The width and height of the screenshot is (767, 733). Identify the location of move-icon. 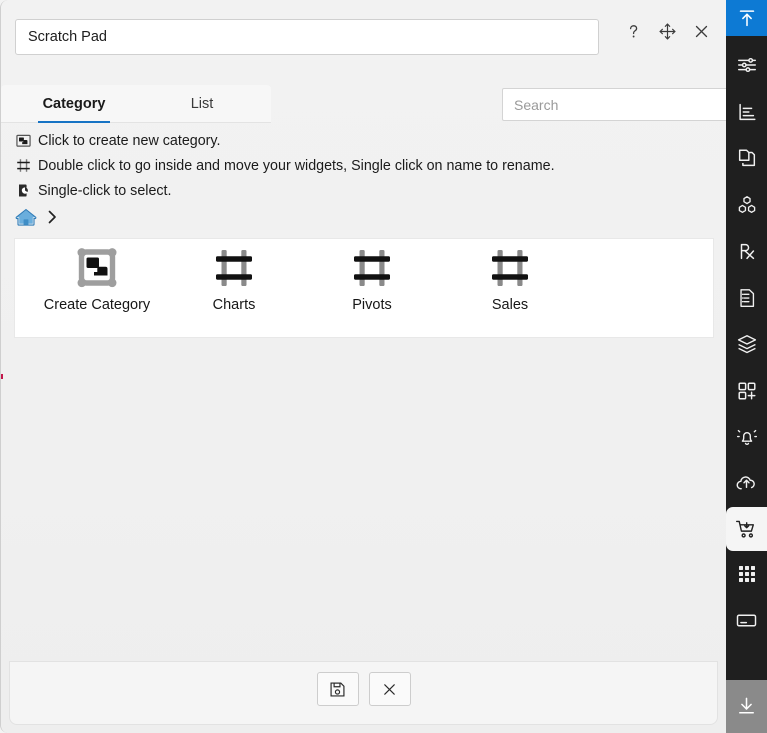
(667, 31).